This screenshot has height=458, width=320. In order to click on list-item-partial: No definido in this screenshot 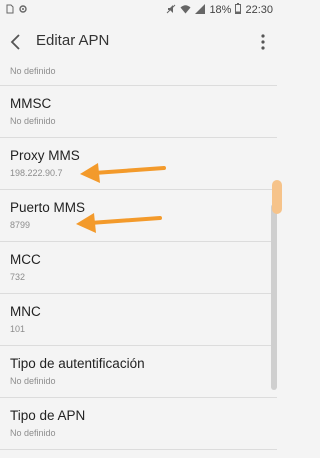, I will do `click(138, 75)`.